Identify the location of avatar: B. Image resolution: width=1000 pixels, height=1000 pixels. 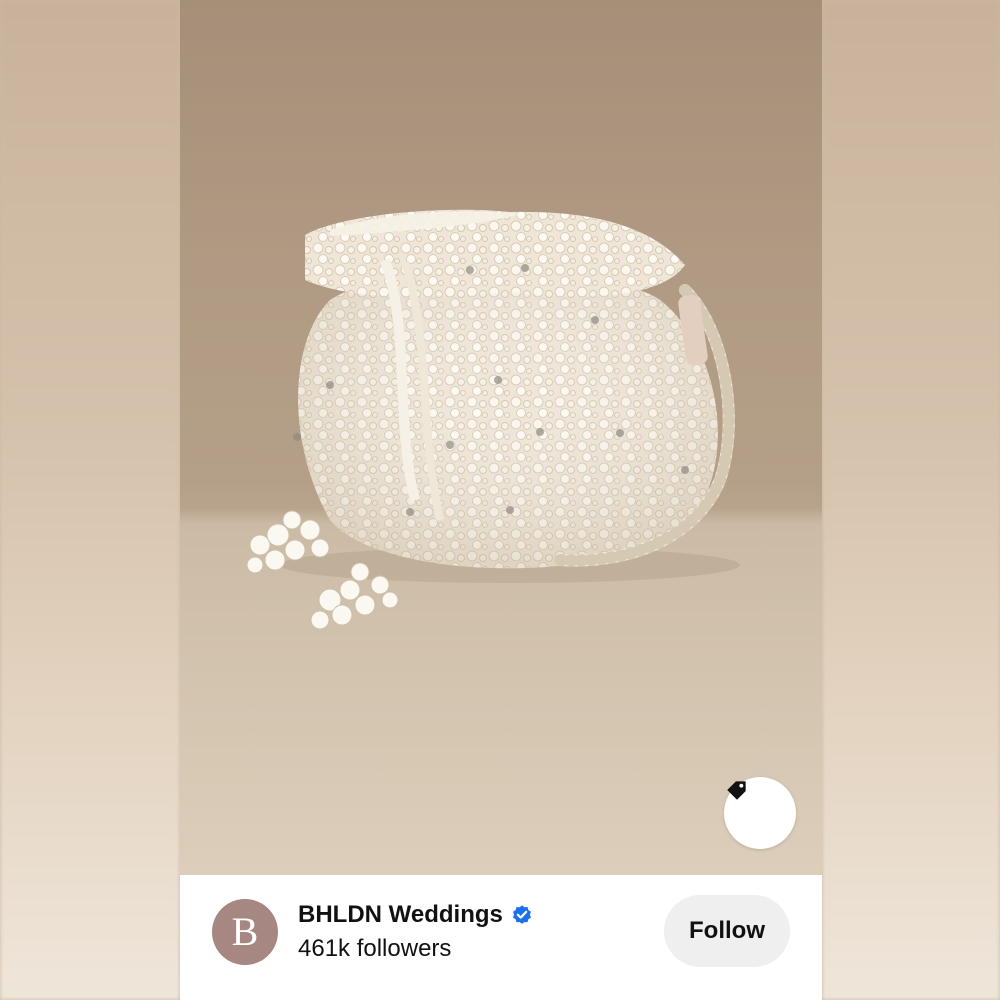
(245, 932).